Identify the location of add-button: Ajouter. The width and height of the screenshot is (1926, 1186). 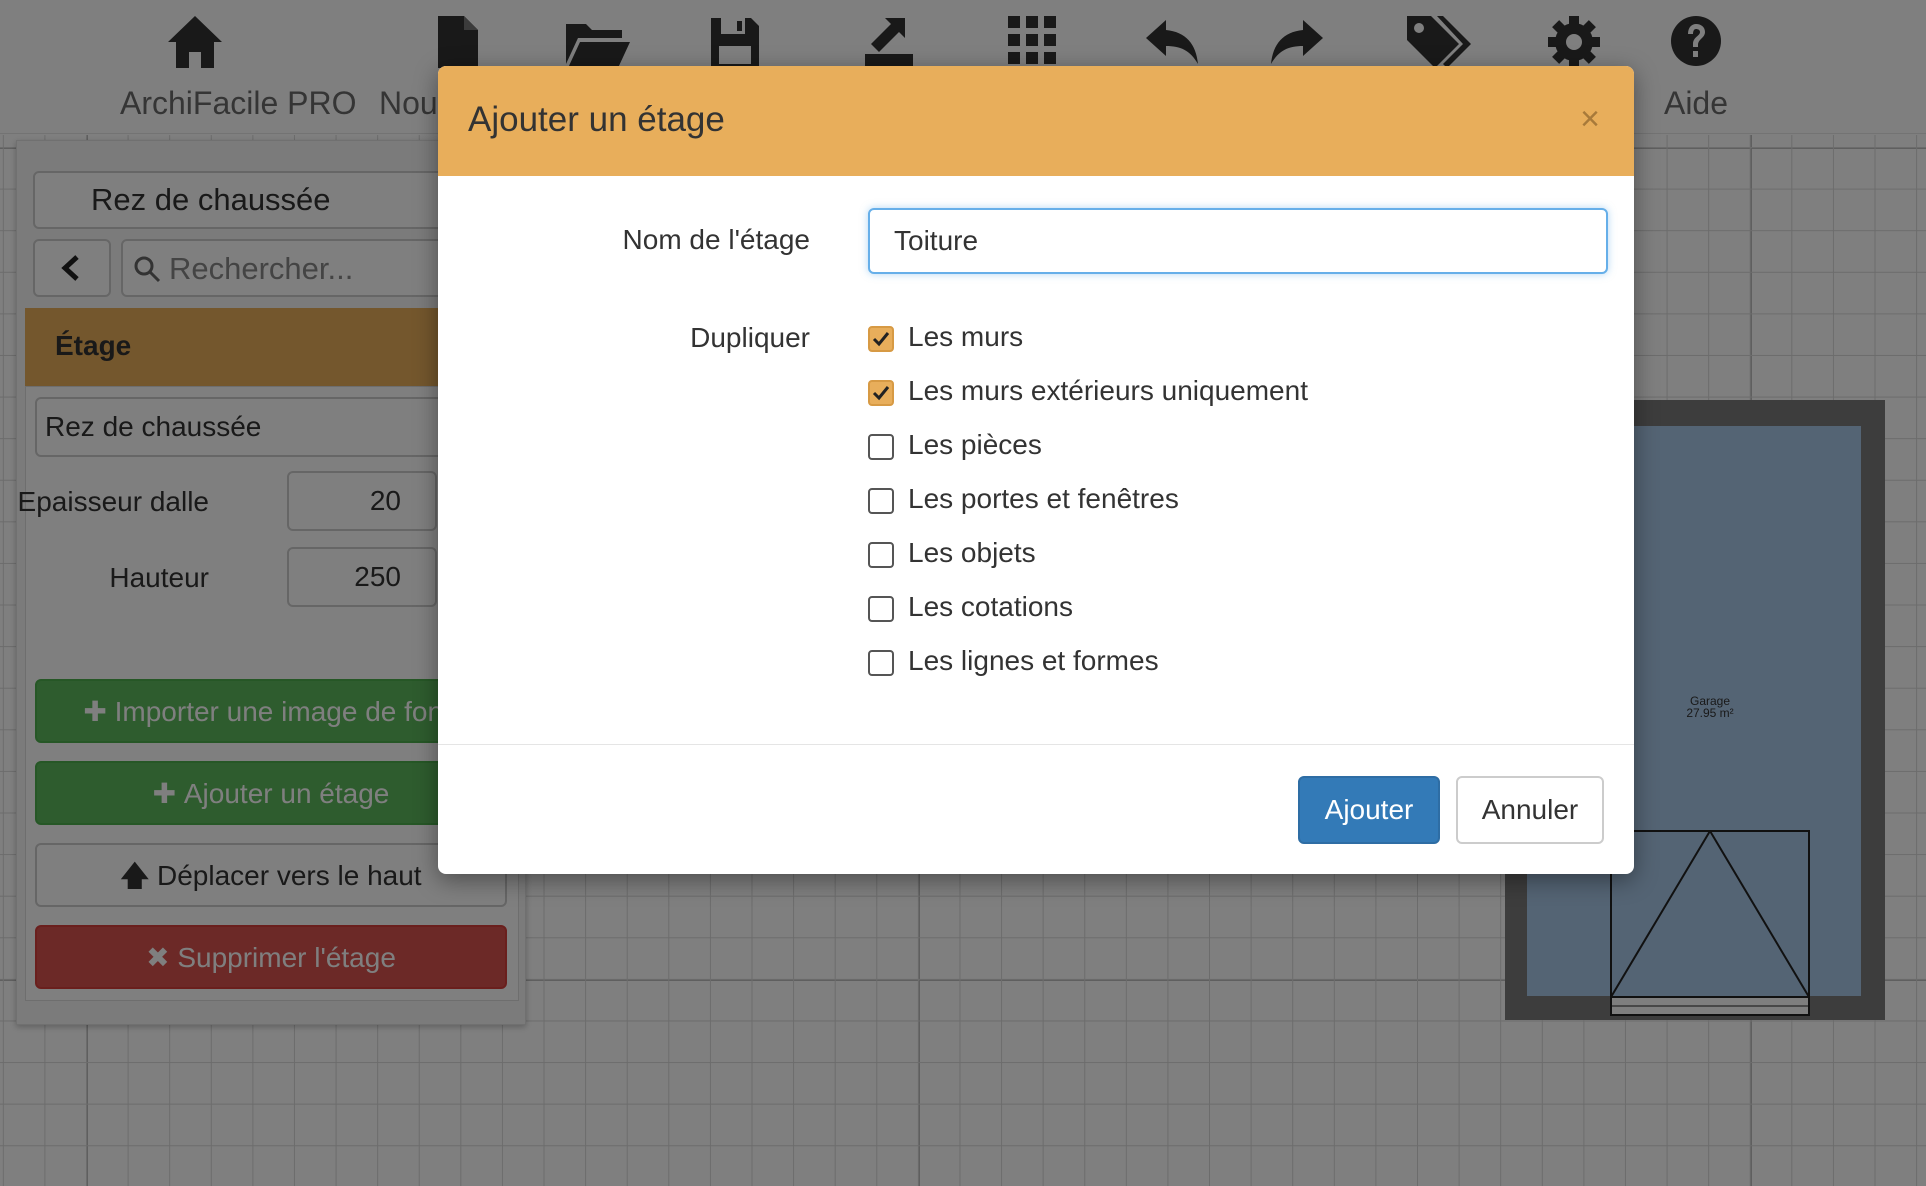
(1369, 810).